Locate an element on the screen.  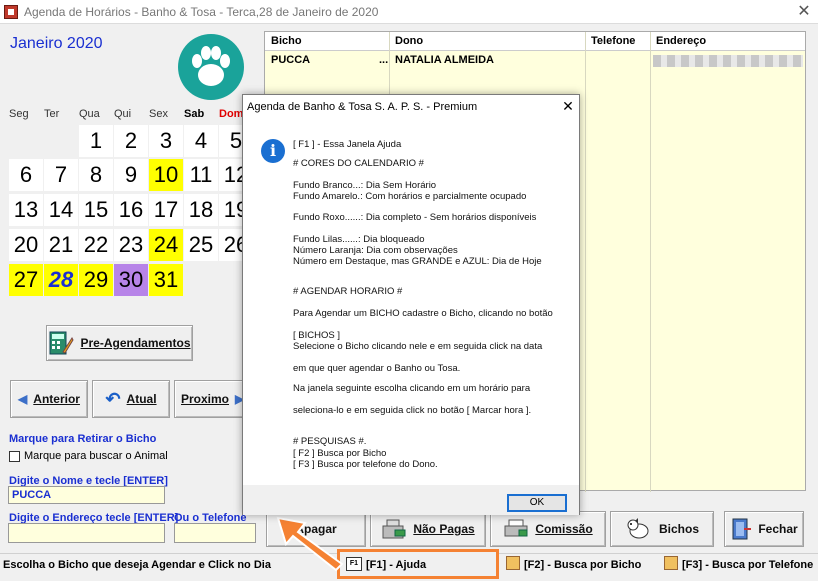
calendar-day: 18 is located at coordinates (201, 210).